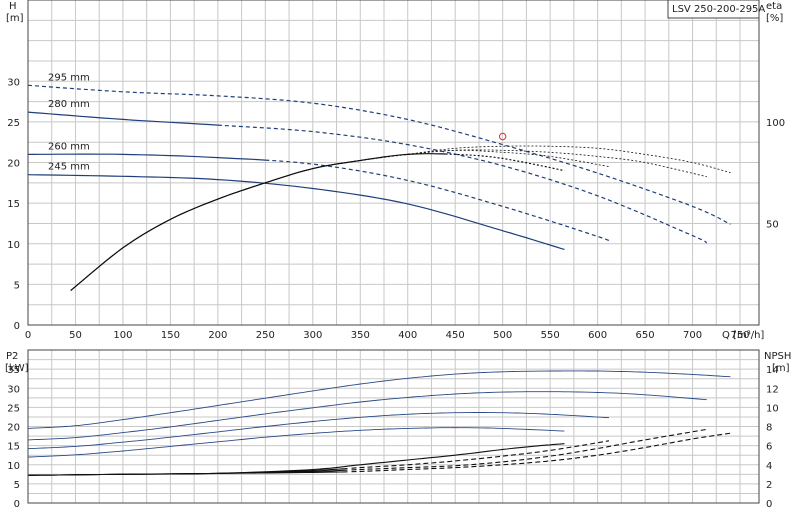 The width and height of the screenshot is (800, 520). Describe the element at coordinates (777, 356) in the screenshot. I see `bottom-right-axis-symbol: NPSH` at that location.